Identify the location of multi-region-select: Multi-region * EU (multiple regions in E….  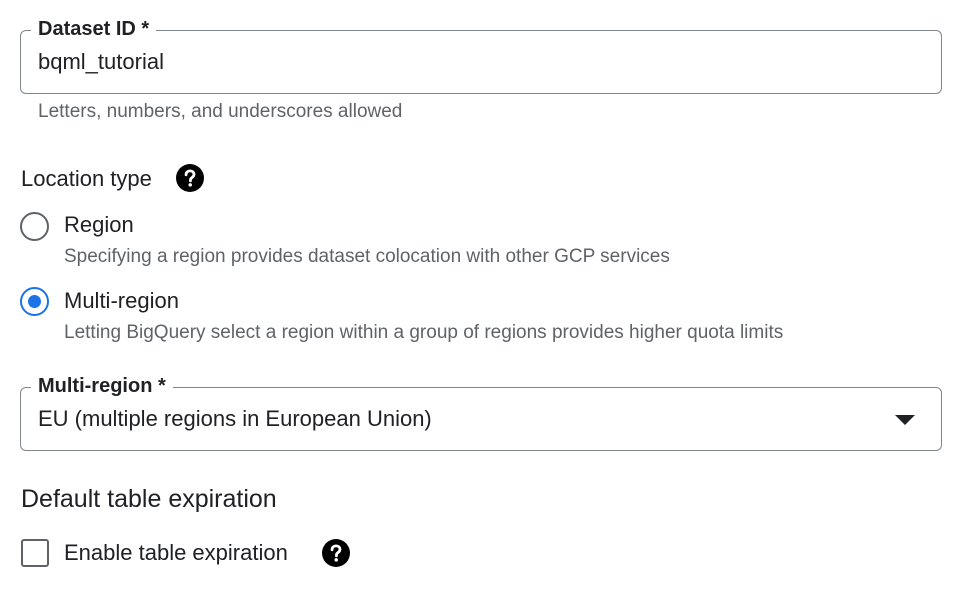
(481, 412).